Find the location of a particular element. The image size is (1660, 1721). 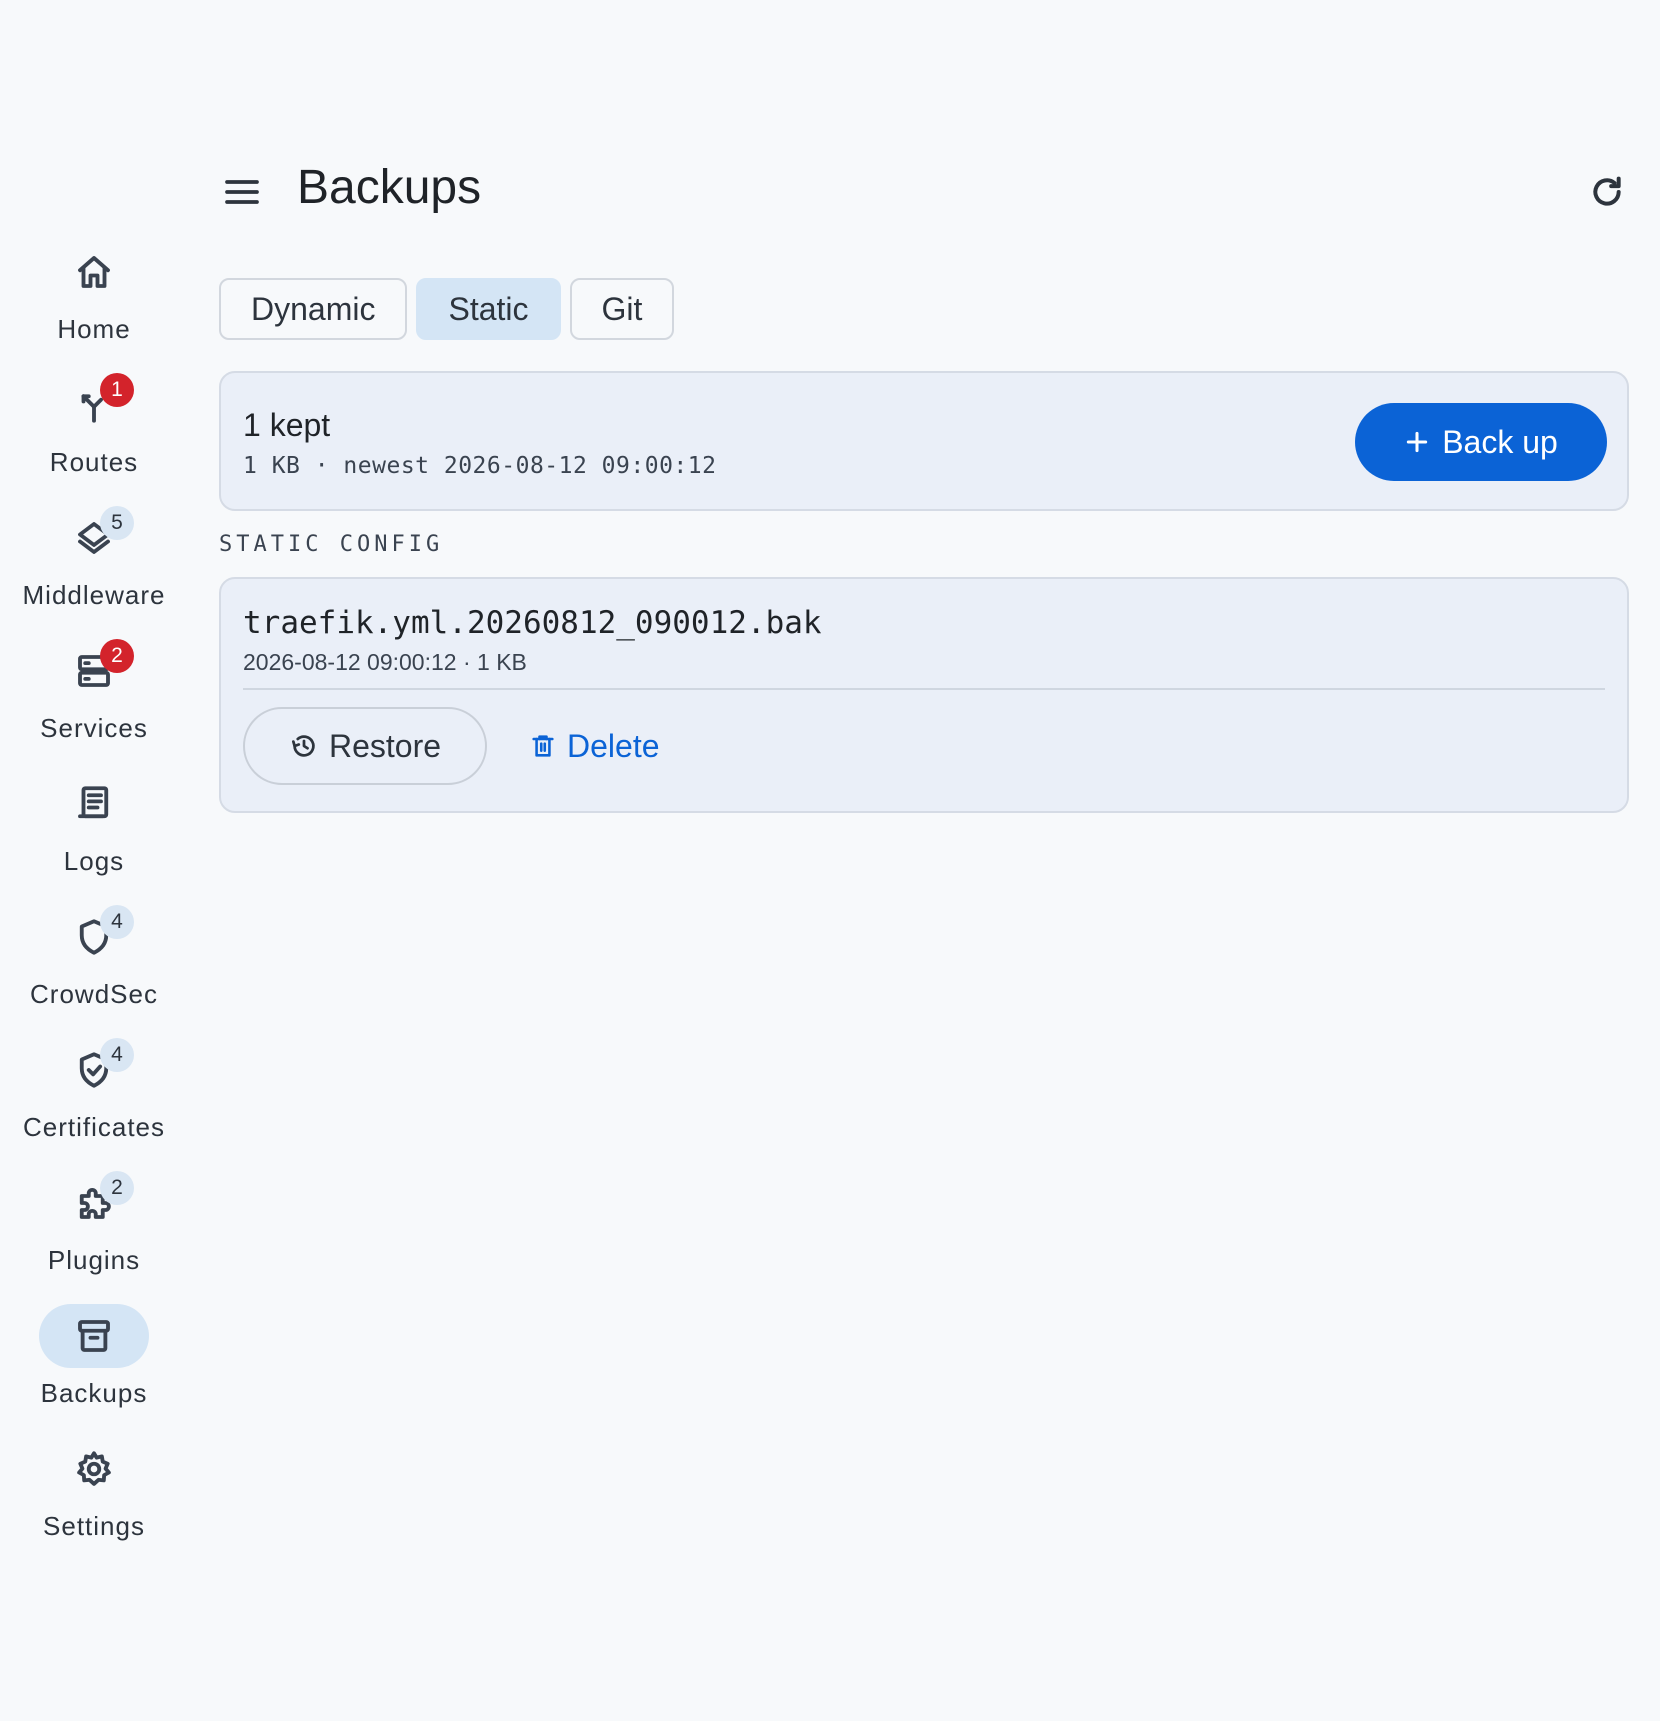

nav-item-settings: Settings is located at coordinates (94, 1503).